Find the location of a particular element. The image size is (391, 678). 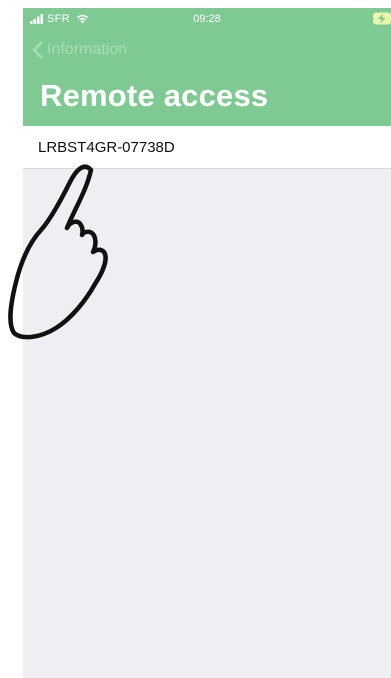

status-bar: SFR 09:28 is located at coordinates (207, 20).